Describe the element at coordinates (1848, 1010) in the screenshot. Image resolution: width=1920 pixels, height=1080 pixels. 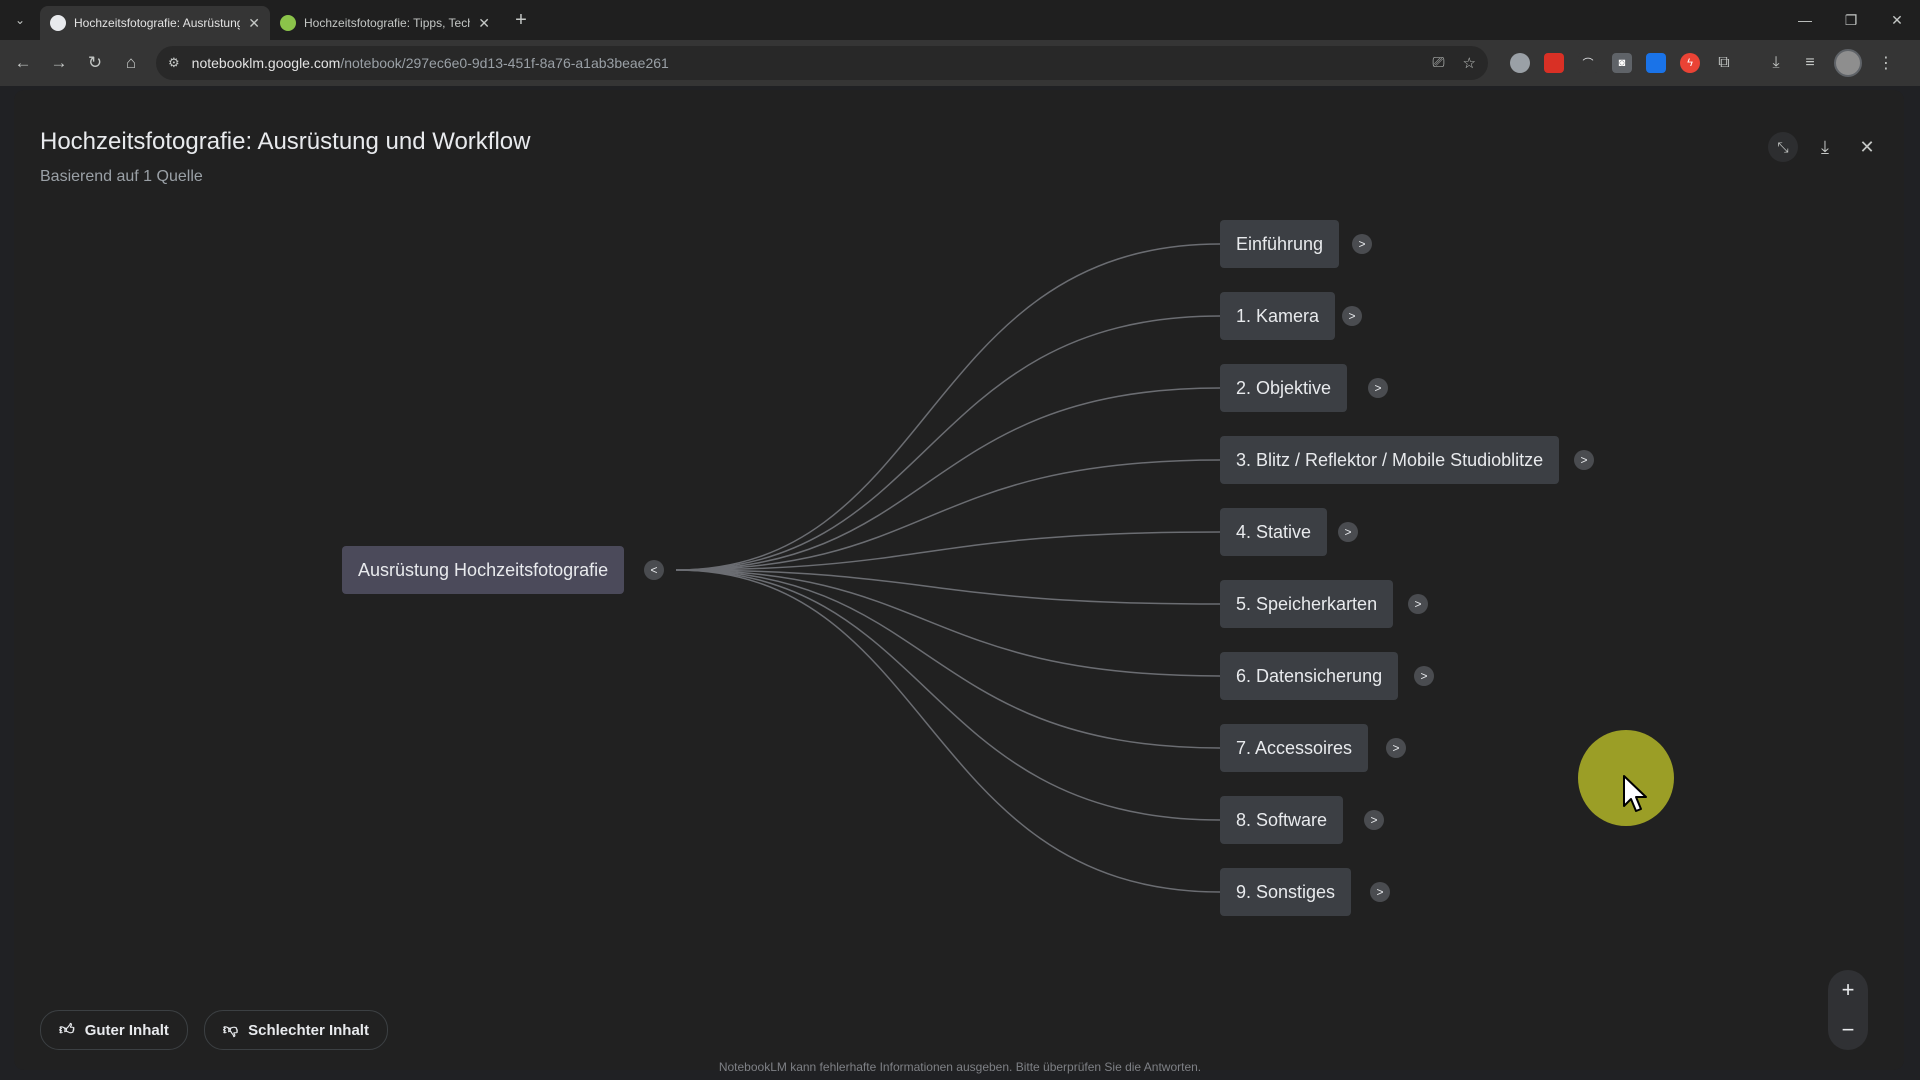
I see `zoom-controls: + −` at that location.